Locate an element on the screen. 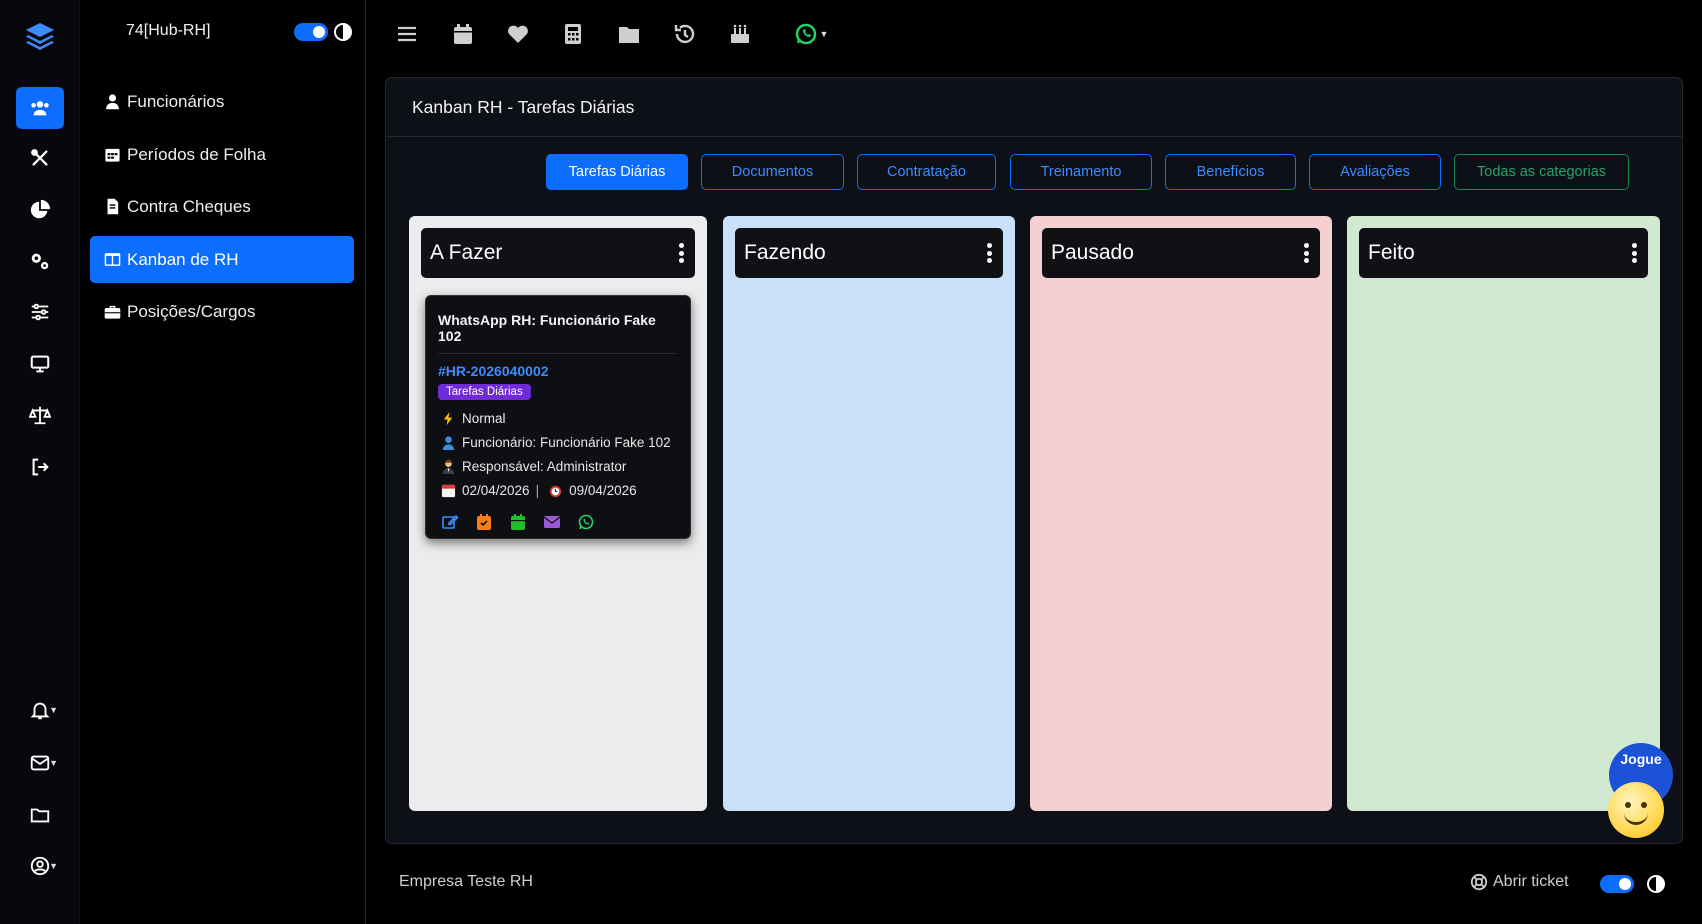  filter-avaliacoes: Avaliações is located at coordinates (1375, 172).